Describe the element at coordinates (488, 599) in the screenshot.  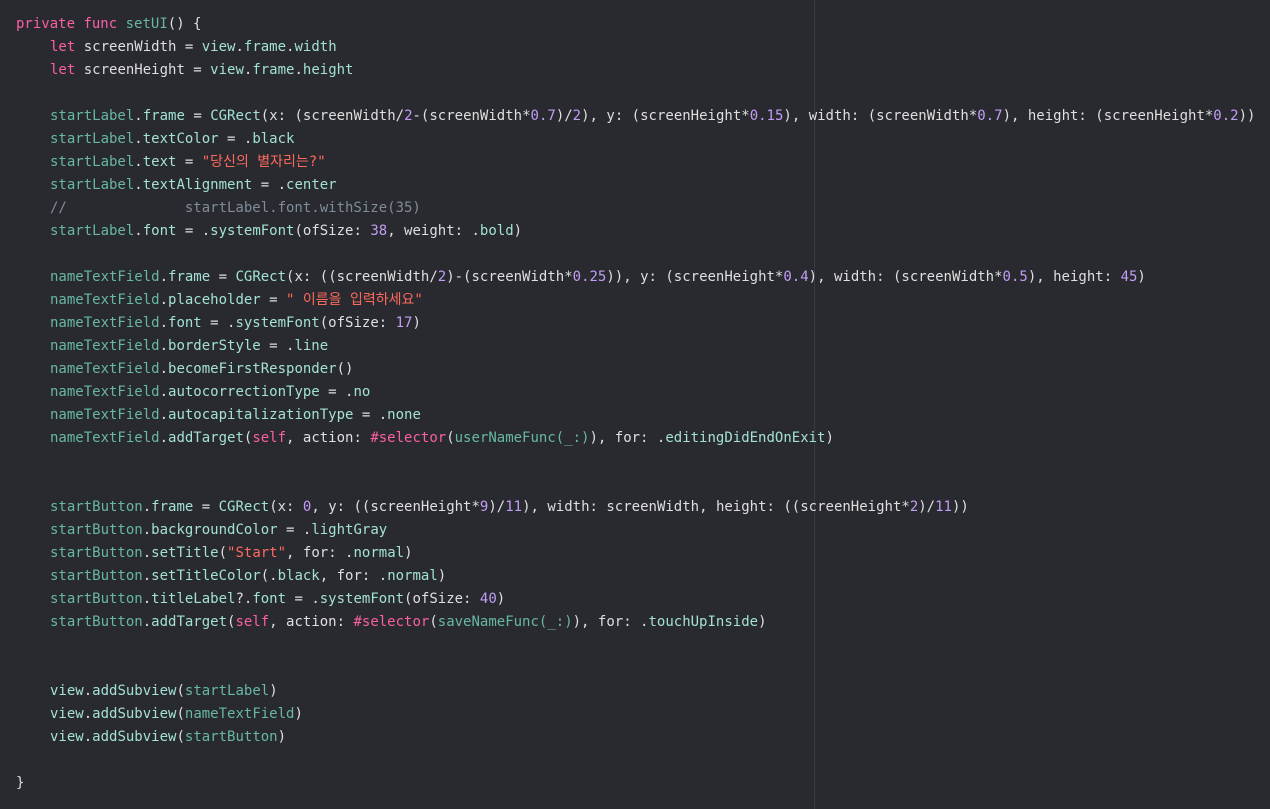
I see `code-token: 40` at that location.